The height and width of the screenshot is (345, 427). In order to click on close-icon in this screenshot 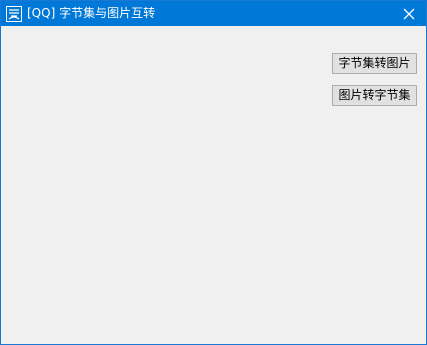, I will do `click(409, 14)`.